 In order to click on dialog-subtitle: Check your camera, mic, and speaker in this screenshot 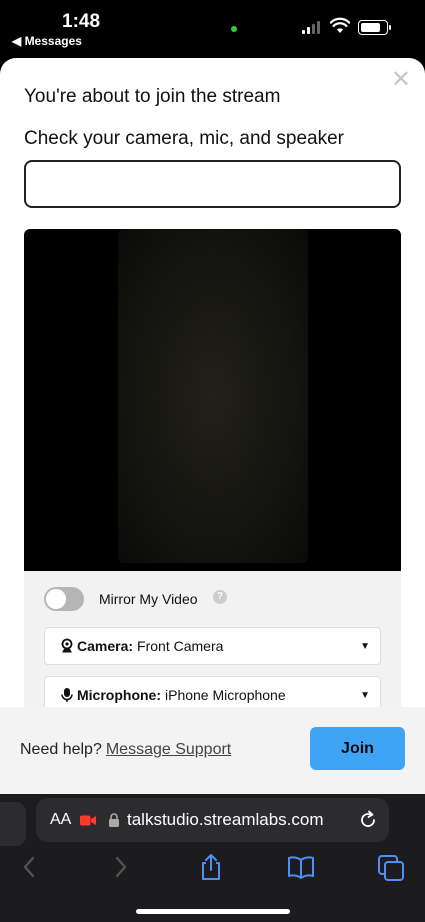, I will do `click(184, 138)`.